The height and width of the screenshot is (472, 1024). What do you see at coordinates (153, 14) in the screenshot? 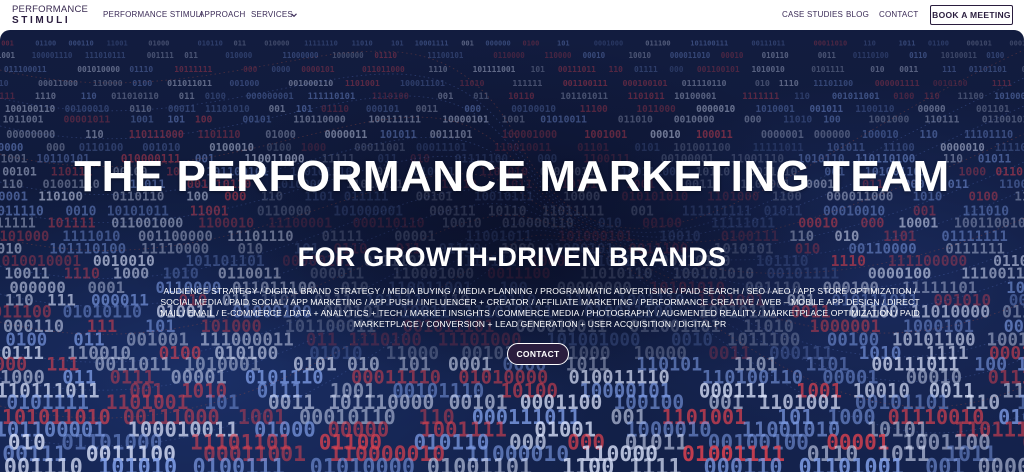
I see `nav-link-performance-stimuli: PERFORMANCE STIMULI` at bounding box center [153, 14].